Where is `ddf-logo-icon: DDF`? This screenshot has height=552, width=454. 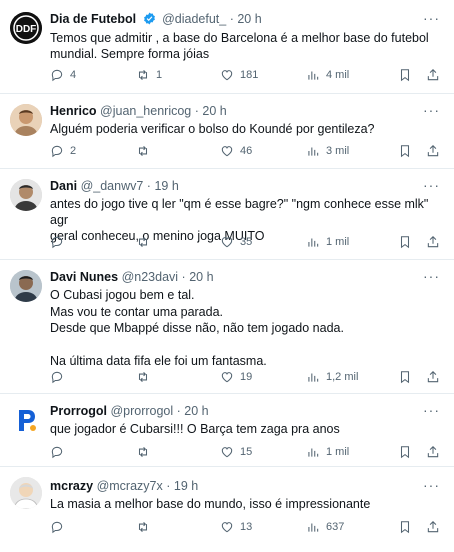
ddf-logo-icon: DDF is located at coordinates (26, 28).